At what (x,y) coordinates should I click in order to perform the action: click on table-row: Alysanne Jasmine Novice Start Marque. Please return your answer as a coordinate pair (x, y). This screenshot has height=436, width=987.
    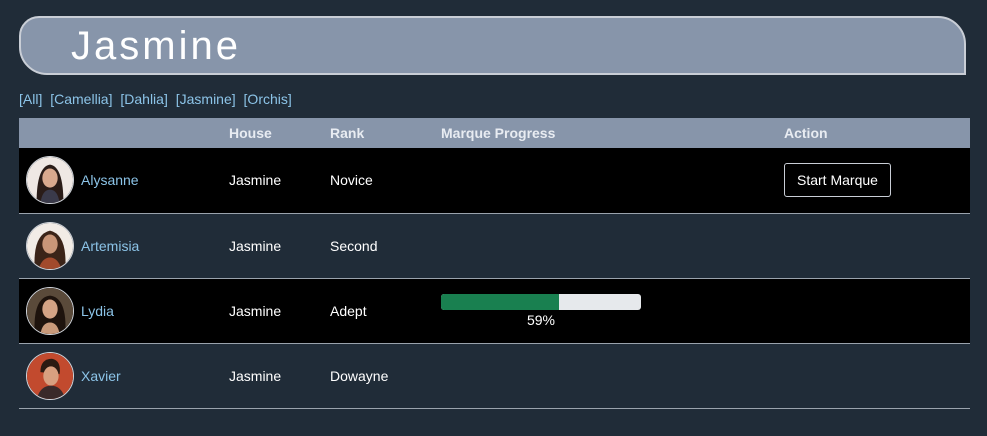
    Looking at the image, I should click on (494, 180).